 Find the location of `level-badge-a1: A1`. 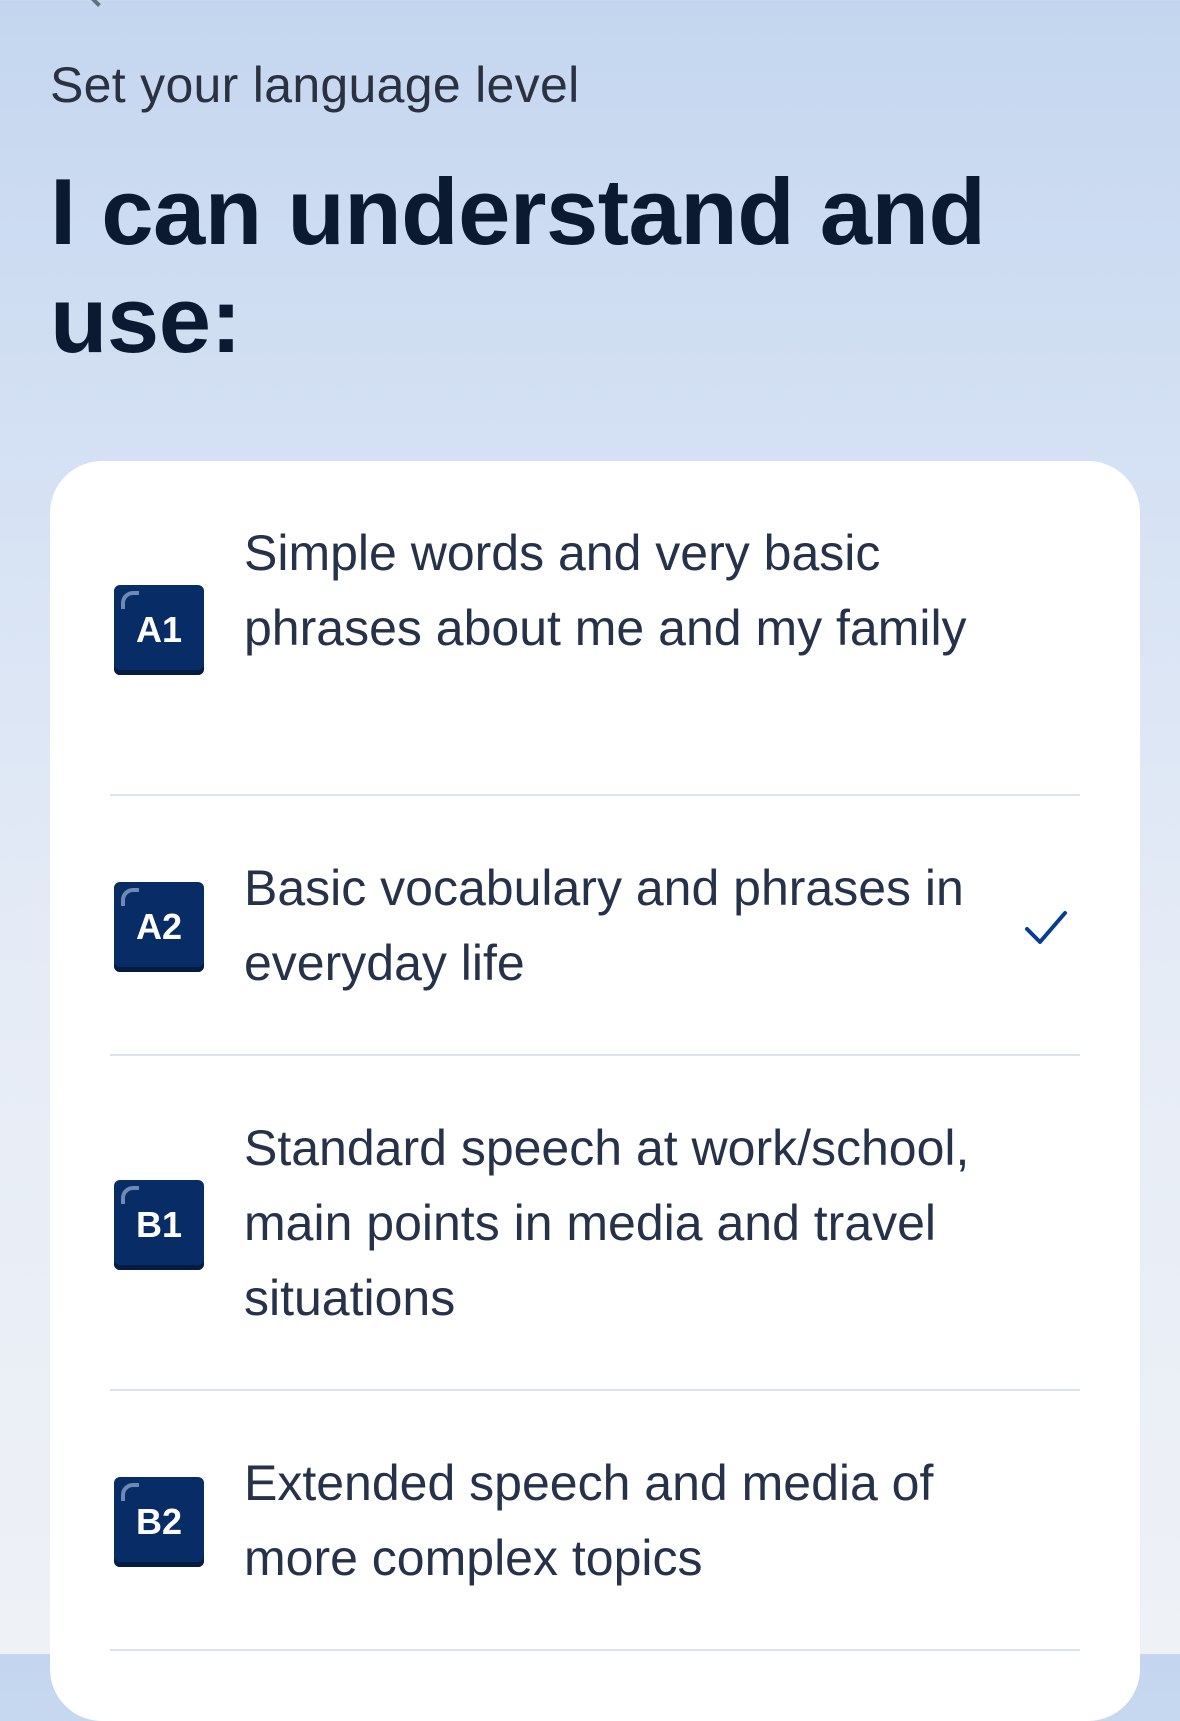

level-badge-a1: A1 is located at coordinates (159, 630).